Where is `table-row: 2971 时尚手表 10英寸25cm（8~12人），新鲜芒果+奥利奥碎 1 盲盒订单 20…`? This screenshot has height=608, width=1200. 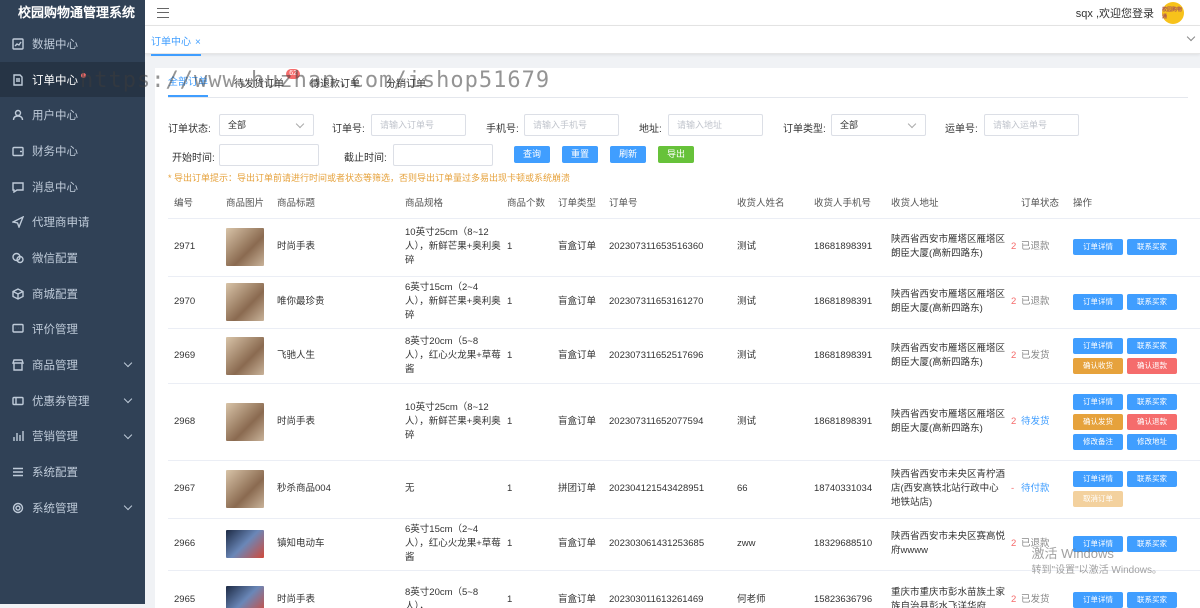
table-row: 2971 时尚手表 10英寸25cm（8~12人），新鲜芒果+奥利奥碎 1 盲盒订单 20… is located at coordinates (684, 247).